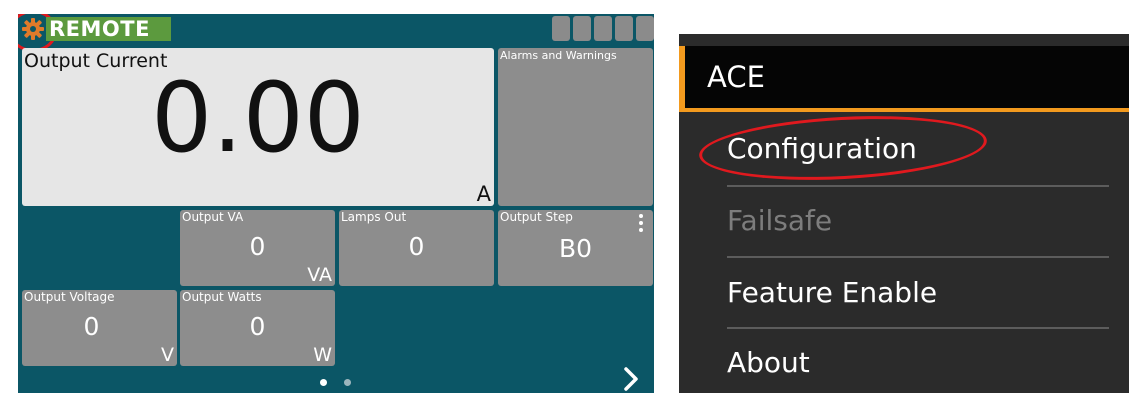  Describe the element at coordinates (322, 355) in the screenshot. I see `tile-unit: W` at that location.